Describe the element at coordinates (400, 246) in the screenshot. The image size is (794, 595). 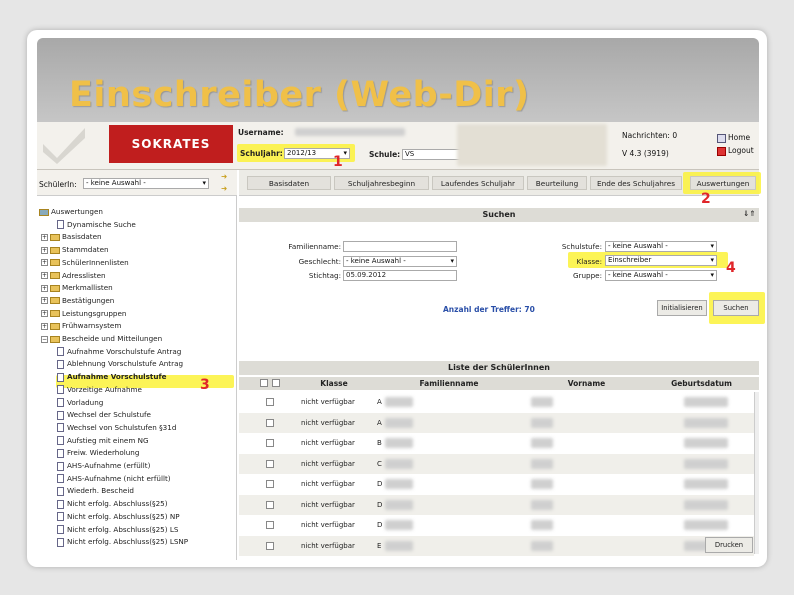
I see `familienname-input` at that location.